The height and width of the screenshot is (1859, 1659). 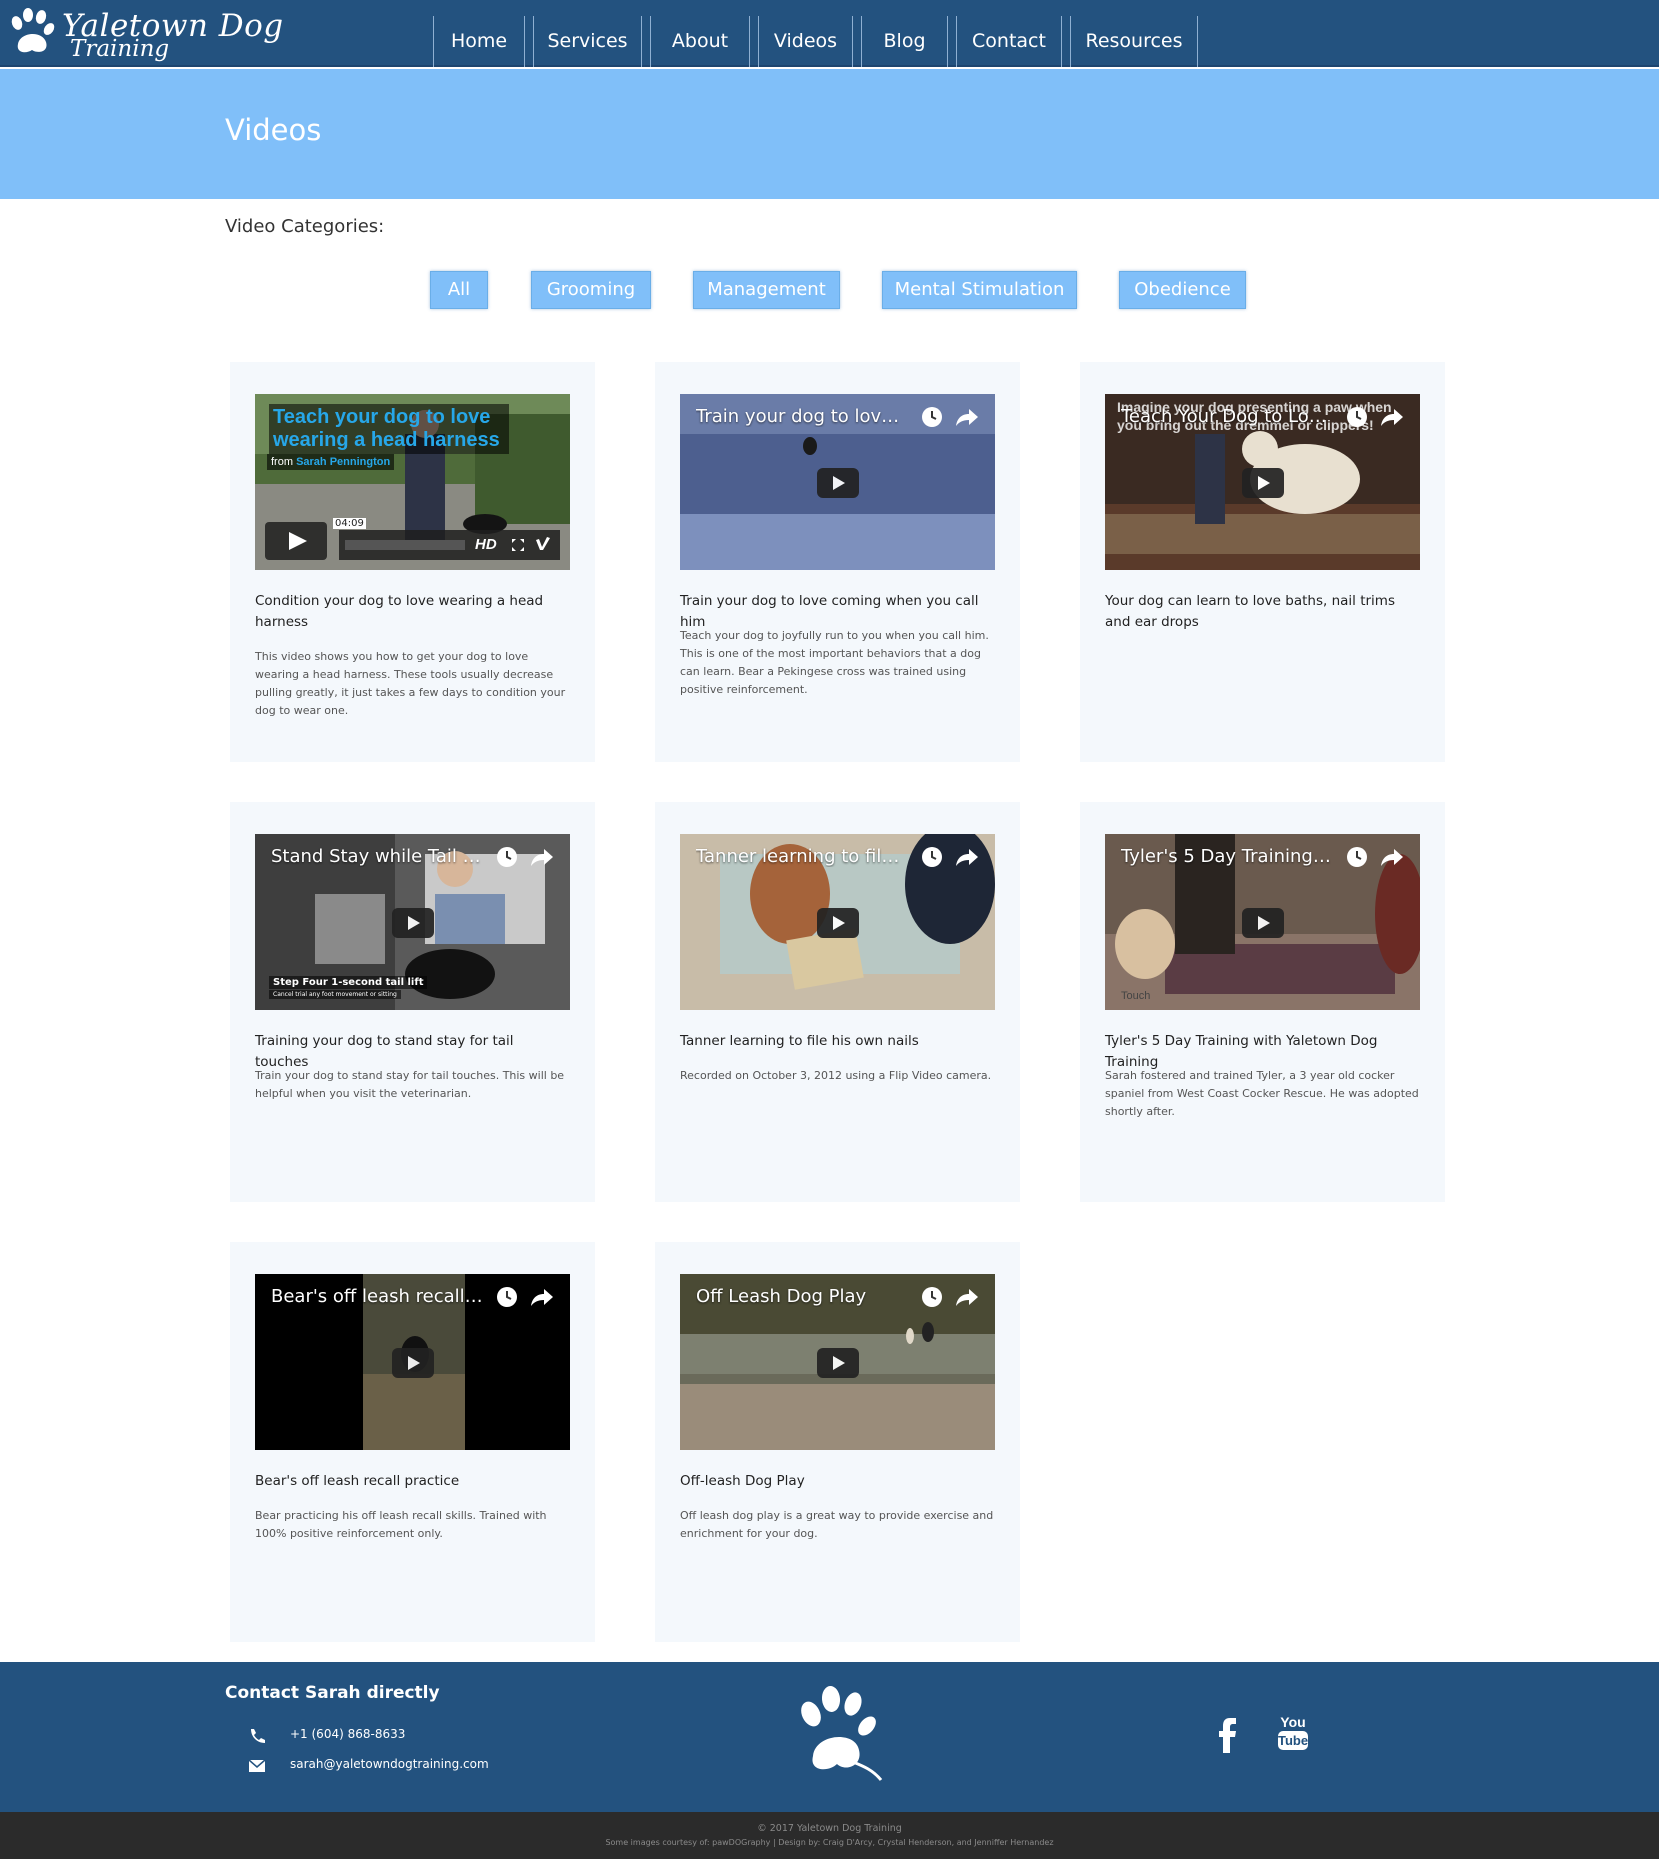 What do you see at coordinates (700, 41) in the screenshot?
I see `nav-about: About` at bounding box center [700, 41].